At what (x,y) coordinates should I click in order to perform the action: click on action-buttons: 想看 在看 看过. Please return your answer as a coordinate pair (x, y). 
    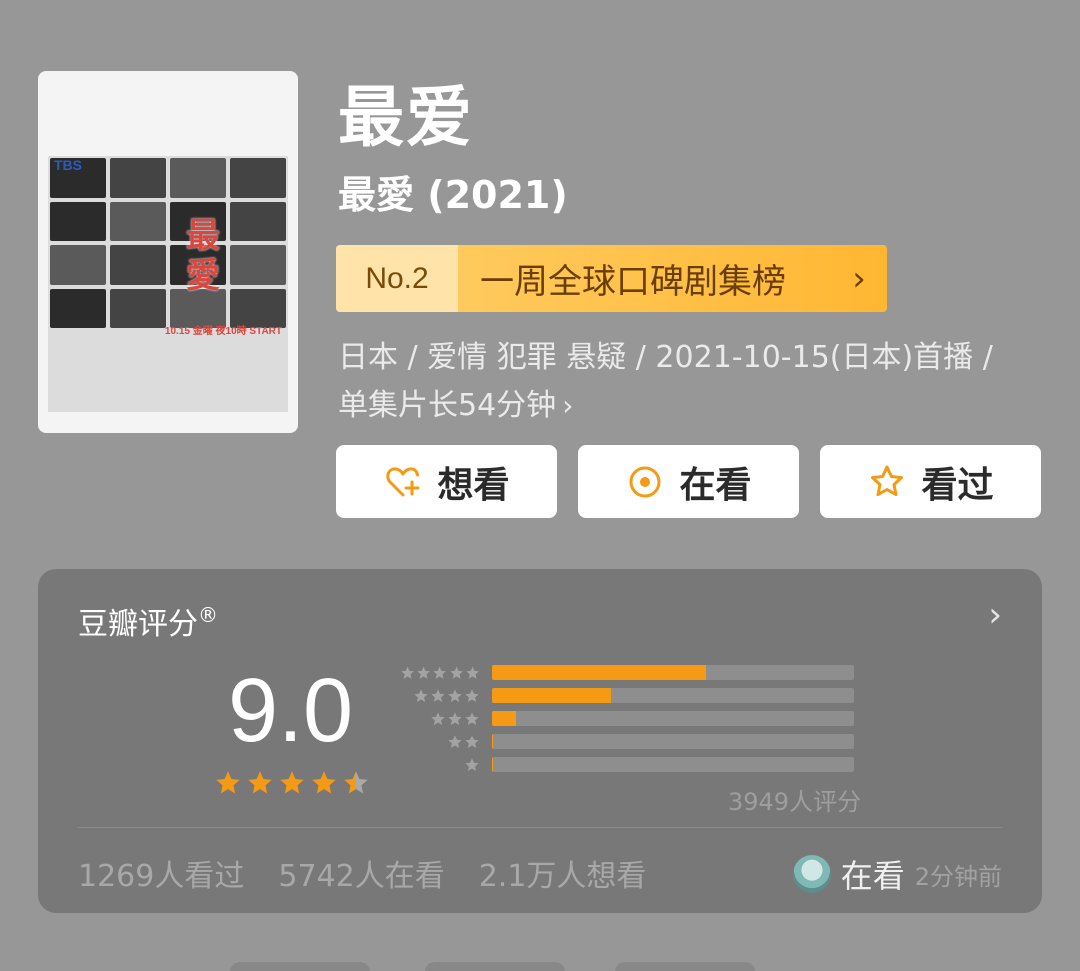
    Looking at the image, I should click on (688, 481).